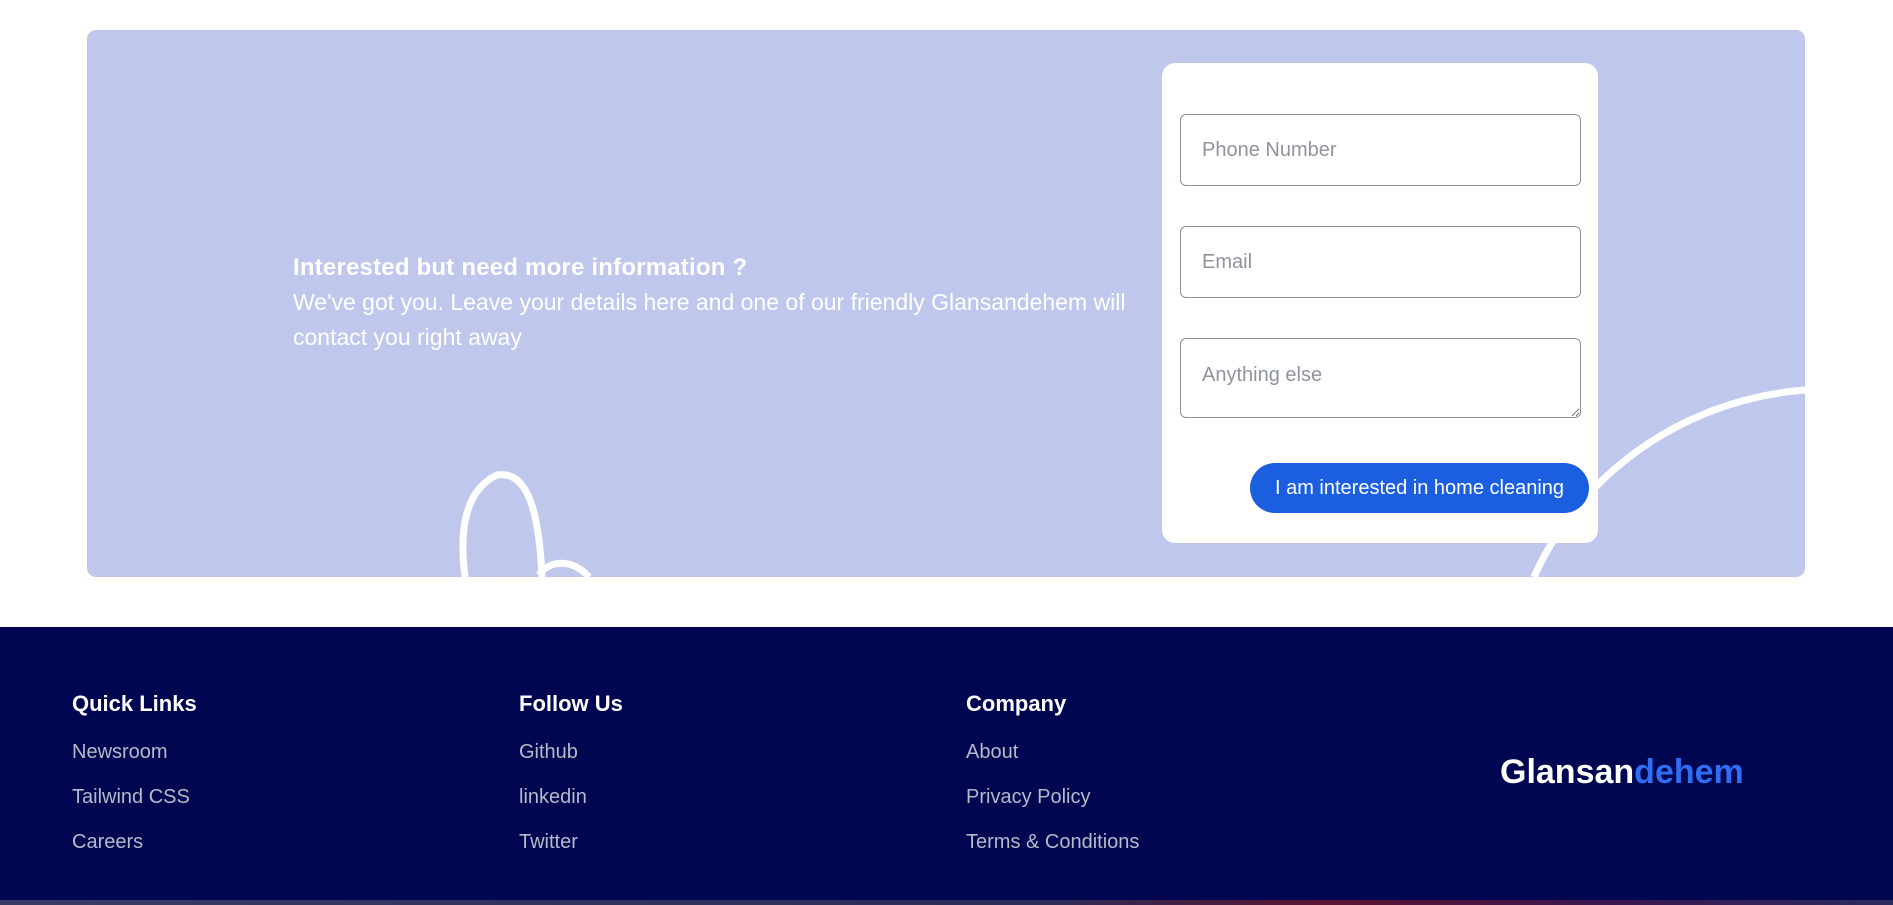  Describe the element at coordinates (1016, 703) in the screenshot. I see `footer-column-title: Company` at that location.